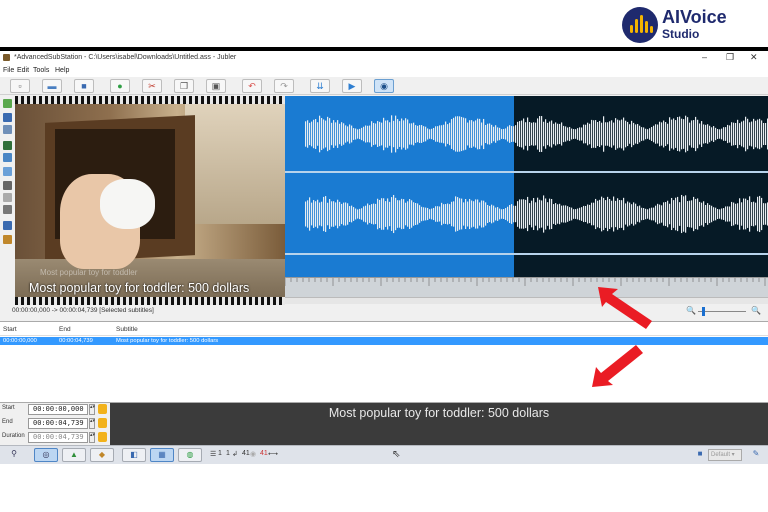 This screenshot has height=512, width=768. I want to click on folder-icon: ▬, so click(52, 86).